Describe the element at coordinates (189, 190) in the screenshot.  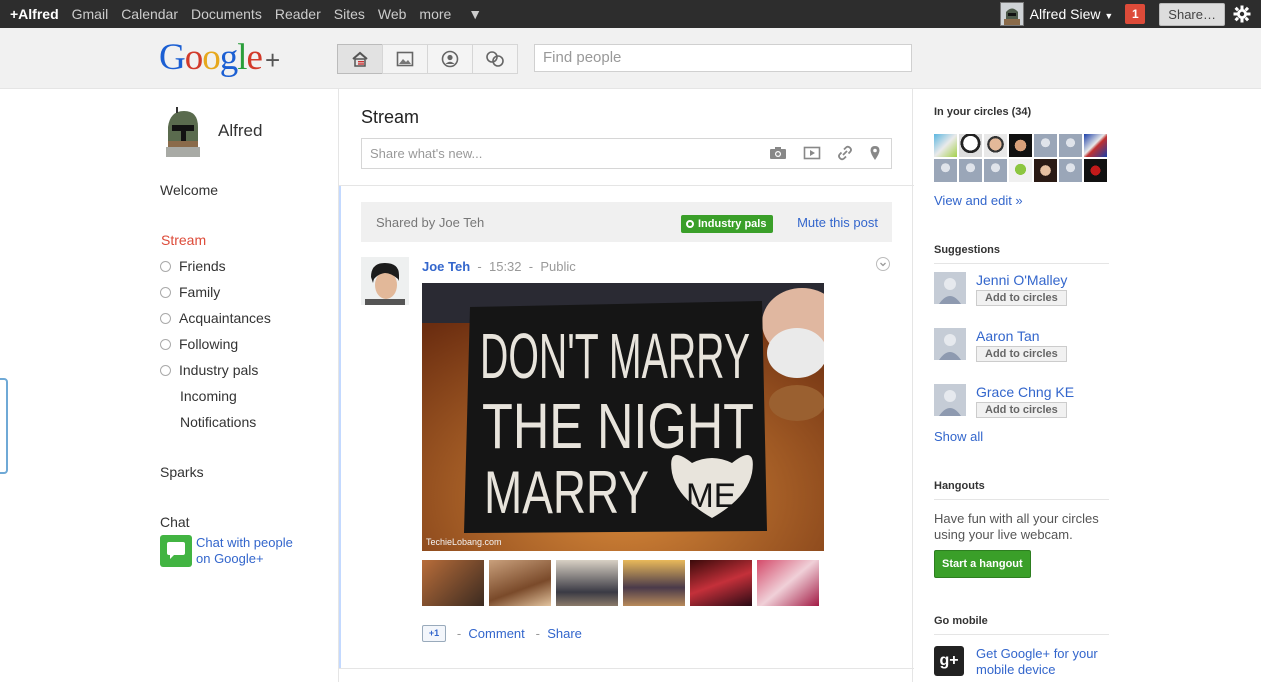
I see `nav-welcome: Welcome` at that location.